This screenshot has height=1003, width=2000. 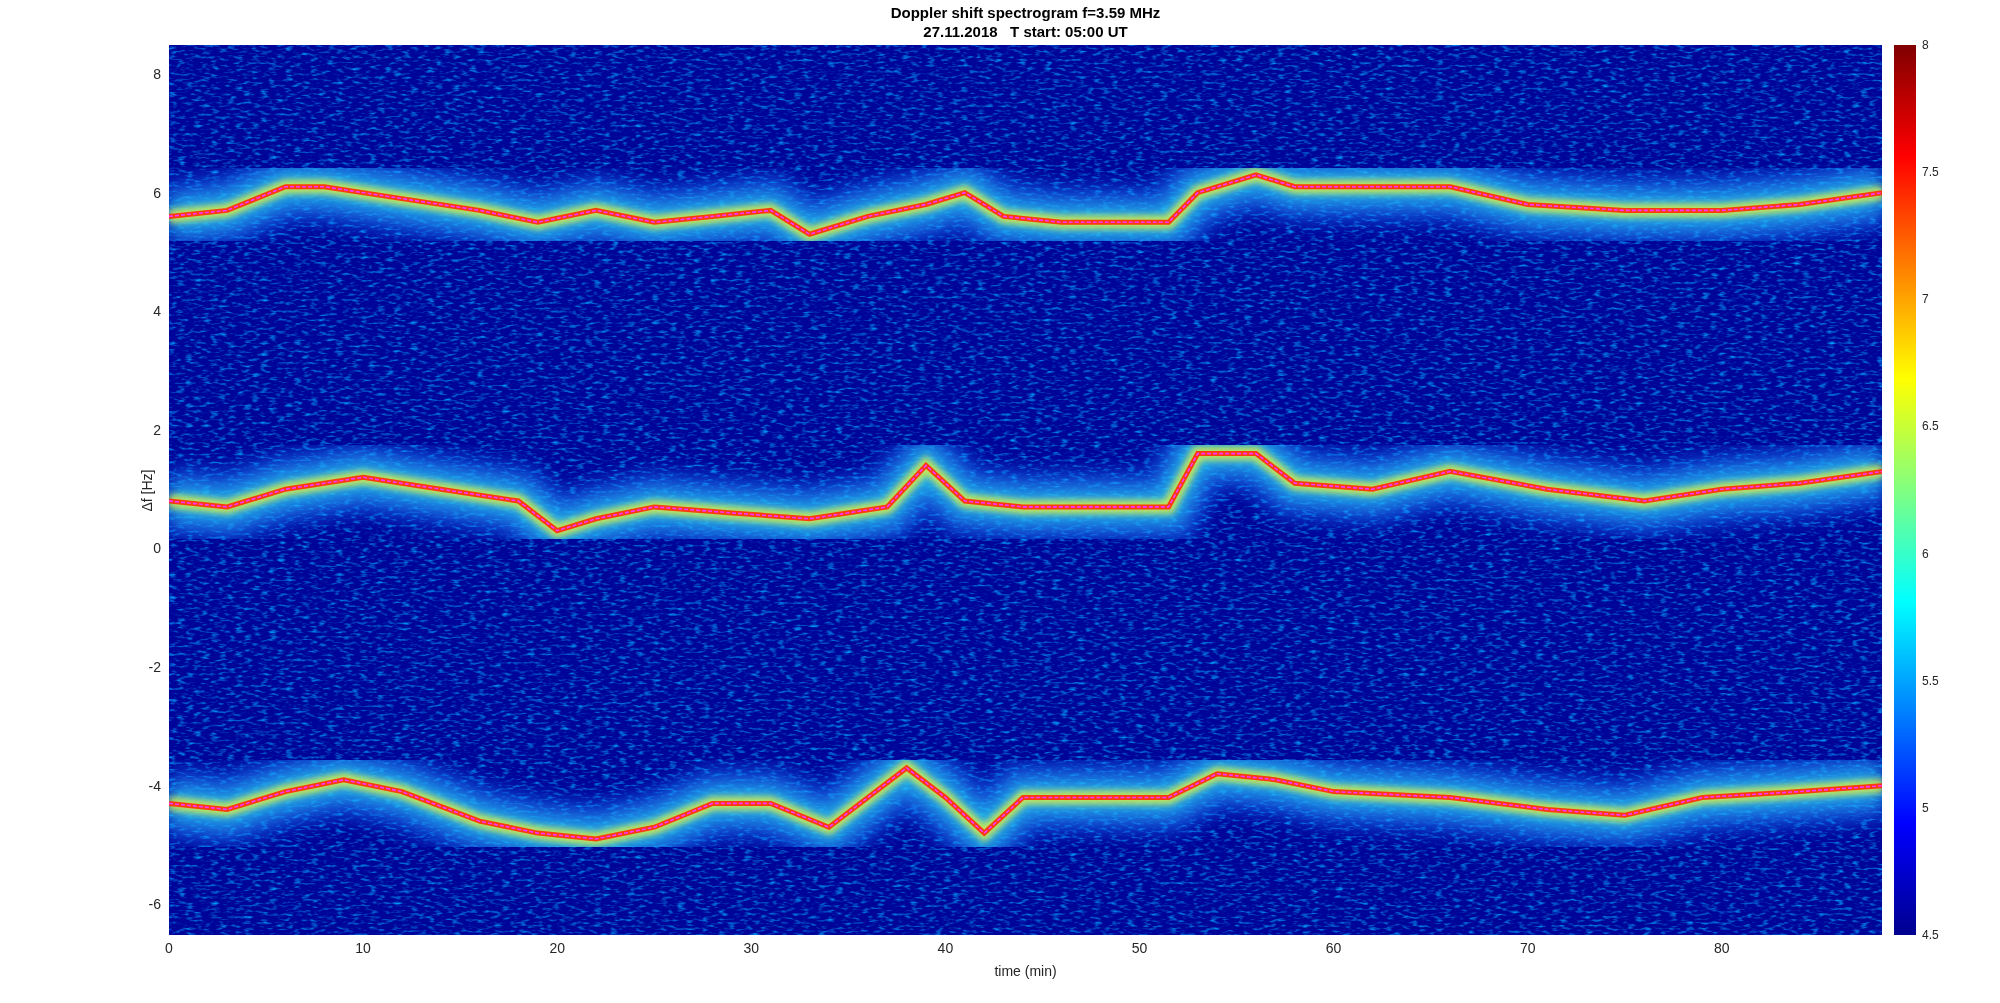 What do you see at coordinates (1930, 426) in the screenshot?
I see `colorbar-tick-label: 6.5` at bounding box center [1930, 426].